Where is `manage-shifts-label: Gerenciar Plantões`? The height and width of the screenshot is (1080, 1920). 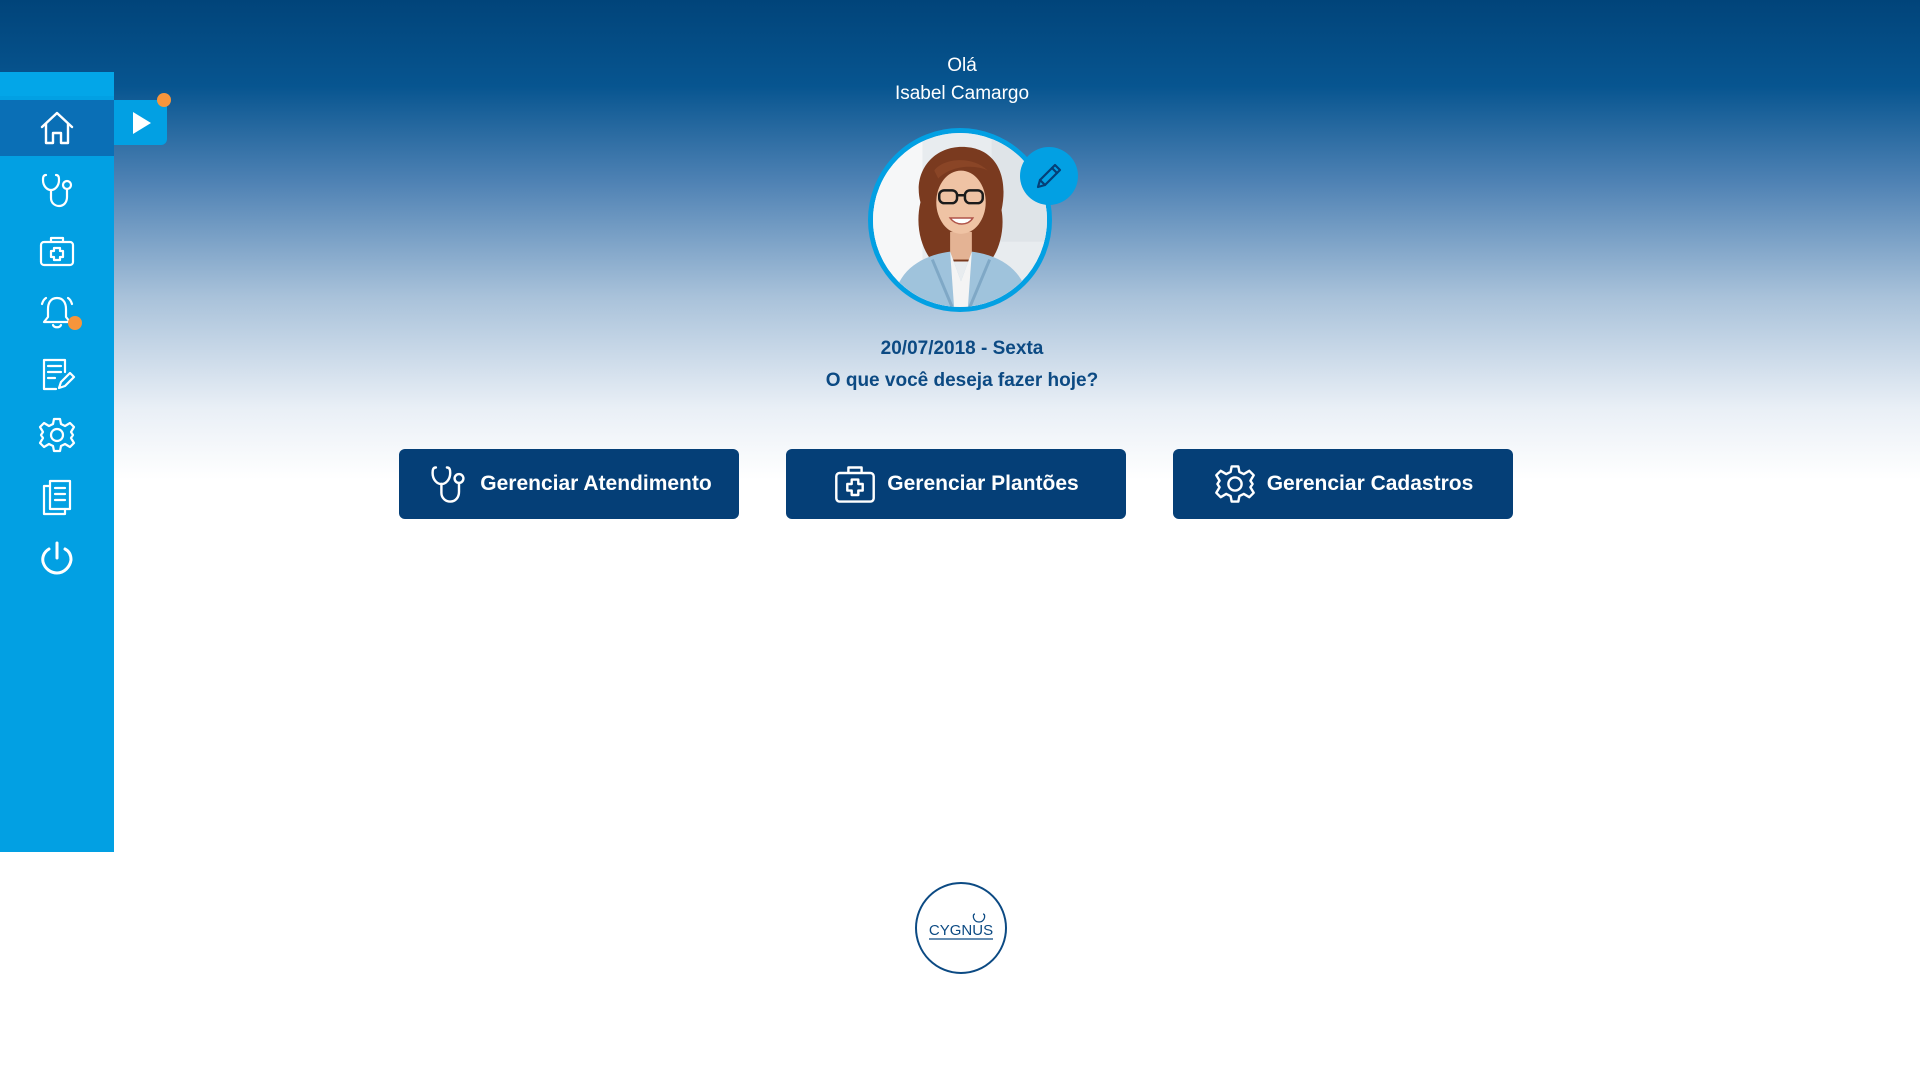
manage-shifts-label: Gerenciar Plantões is located at coordinates (983, 483).